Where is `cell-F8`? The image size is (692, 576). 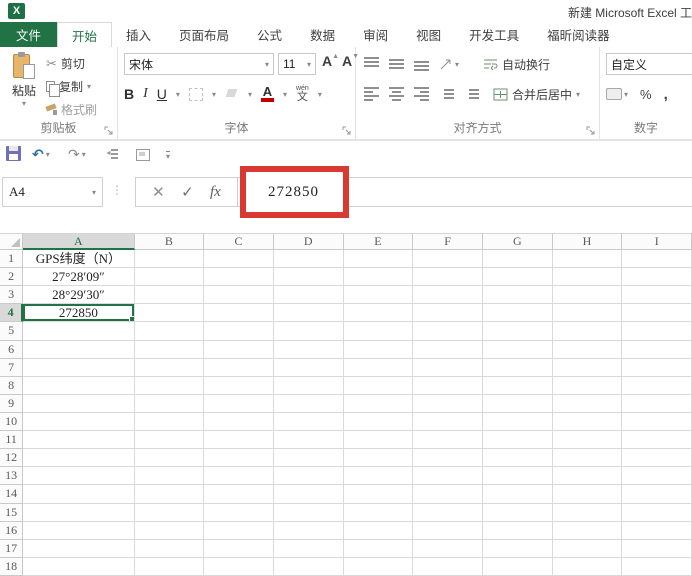
cell-F8 is located at coordinates (448, 385).